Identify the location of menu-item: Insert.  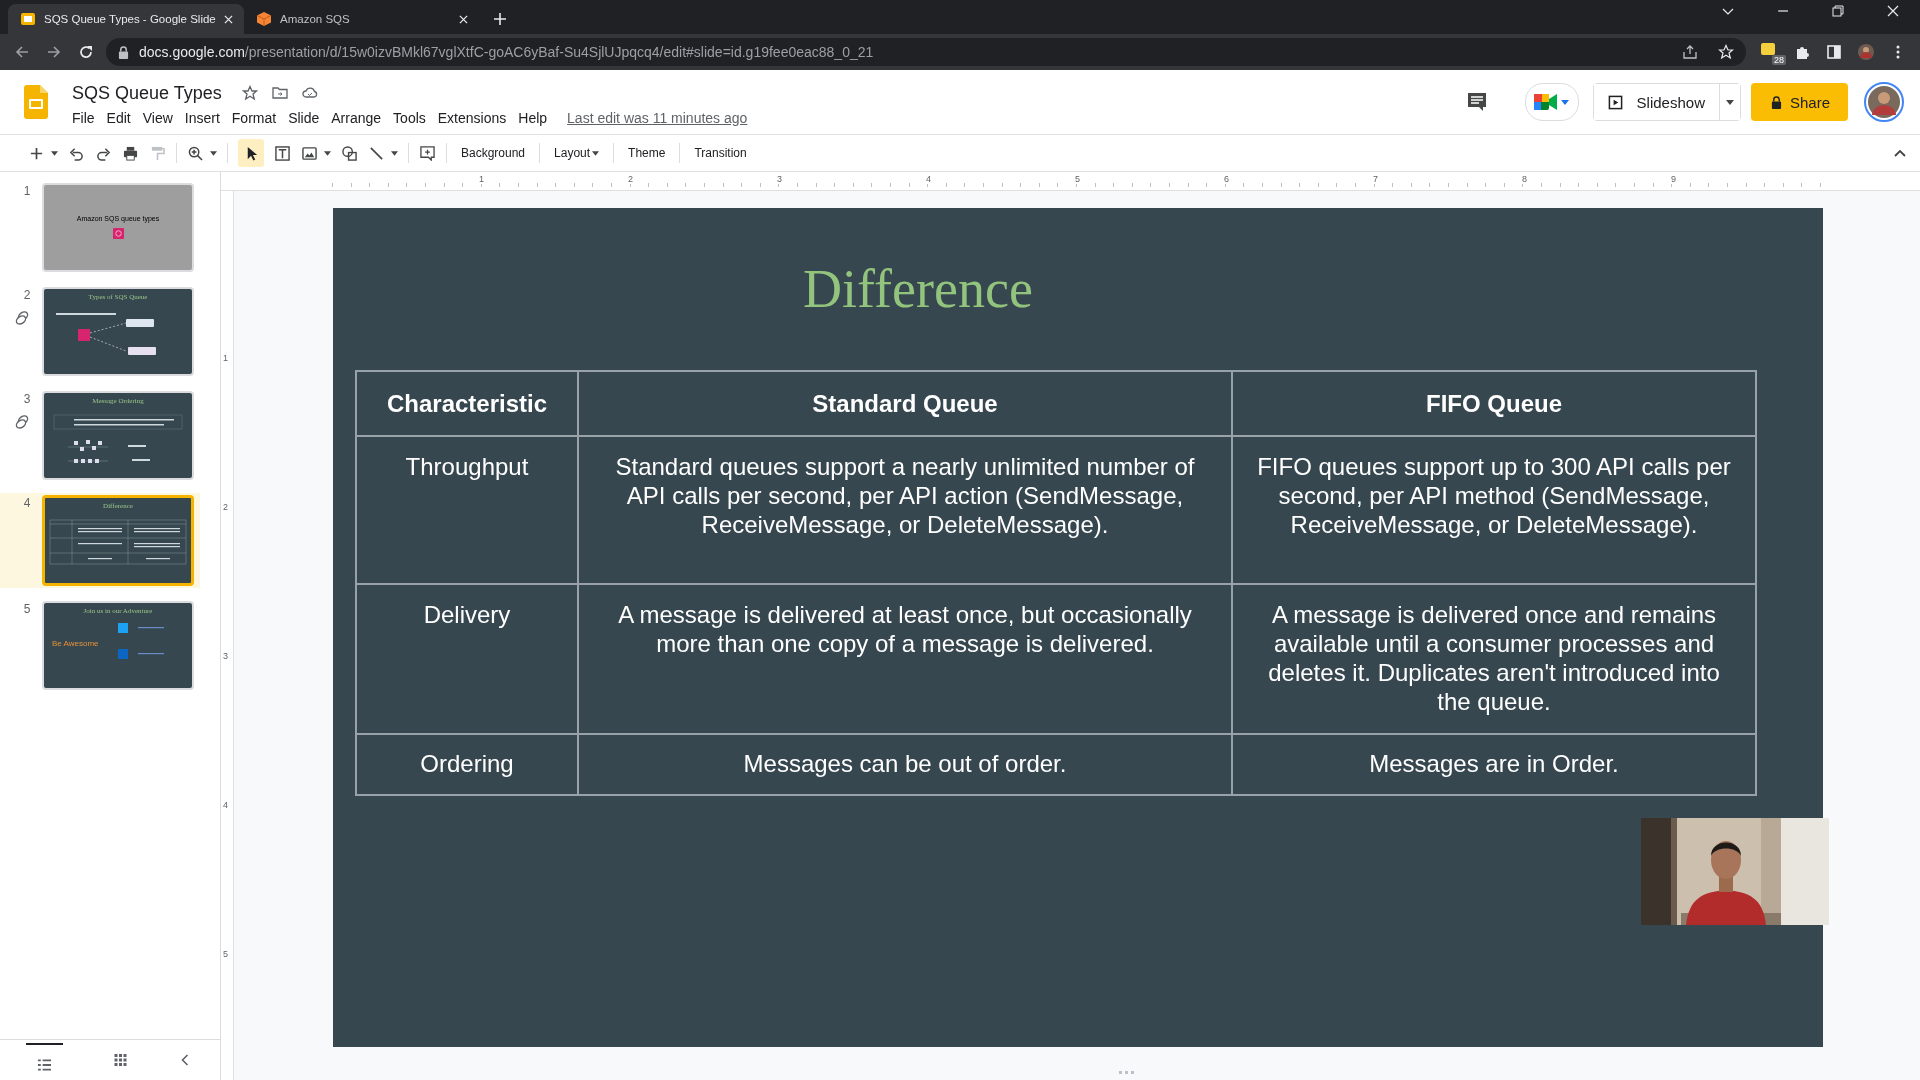
(202, 117).